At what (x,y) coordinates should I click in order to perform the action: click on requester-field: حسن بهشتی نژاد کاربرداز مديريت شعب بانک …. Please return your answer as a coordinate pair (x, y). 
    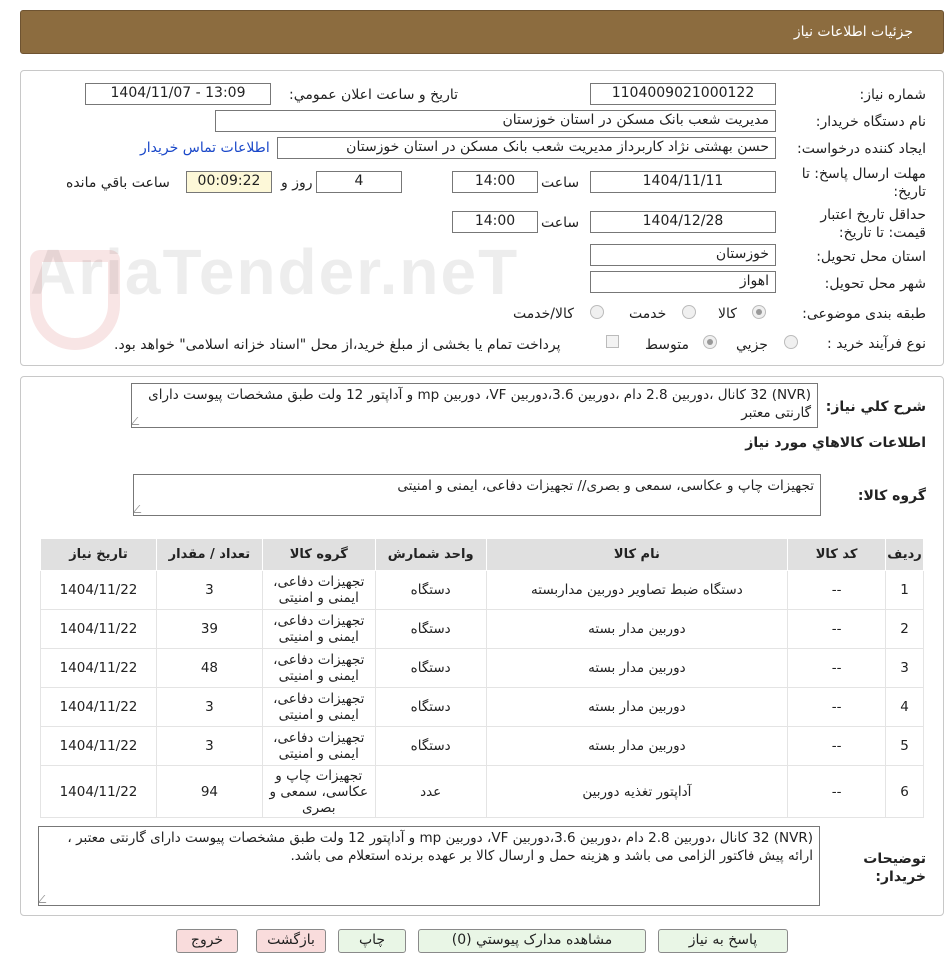
    Looking at the image, I should click on (526, 148).